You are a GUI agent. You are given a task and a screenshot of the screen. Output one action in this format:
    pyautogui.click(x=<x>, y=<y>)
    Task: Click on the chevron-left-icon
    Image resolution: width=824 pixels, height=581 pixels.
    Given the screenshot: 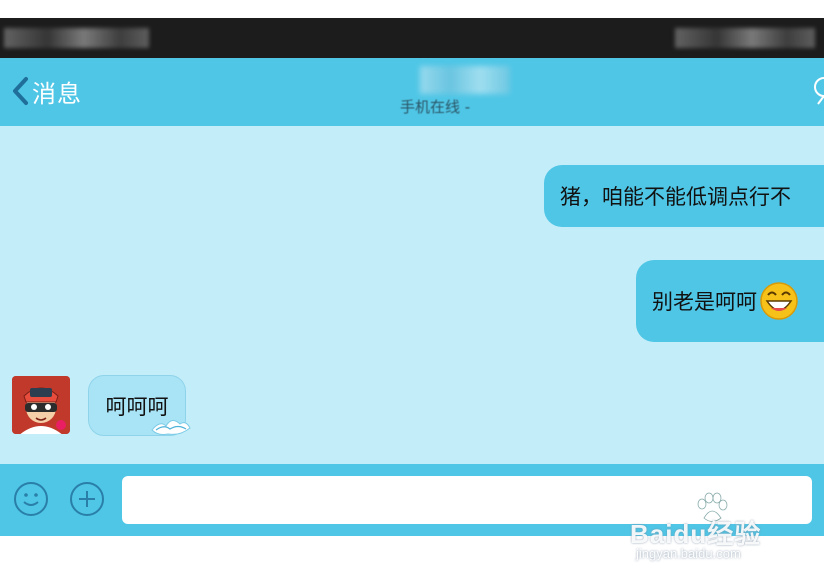 What is the action you would take?
    pyautogui.click(x=20, y=91)
    